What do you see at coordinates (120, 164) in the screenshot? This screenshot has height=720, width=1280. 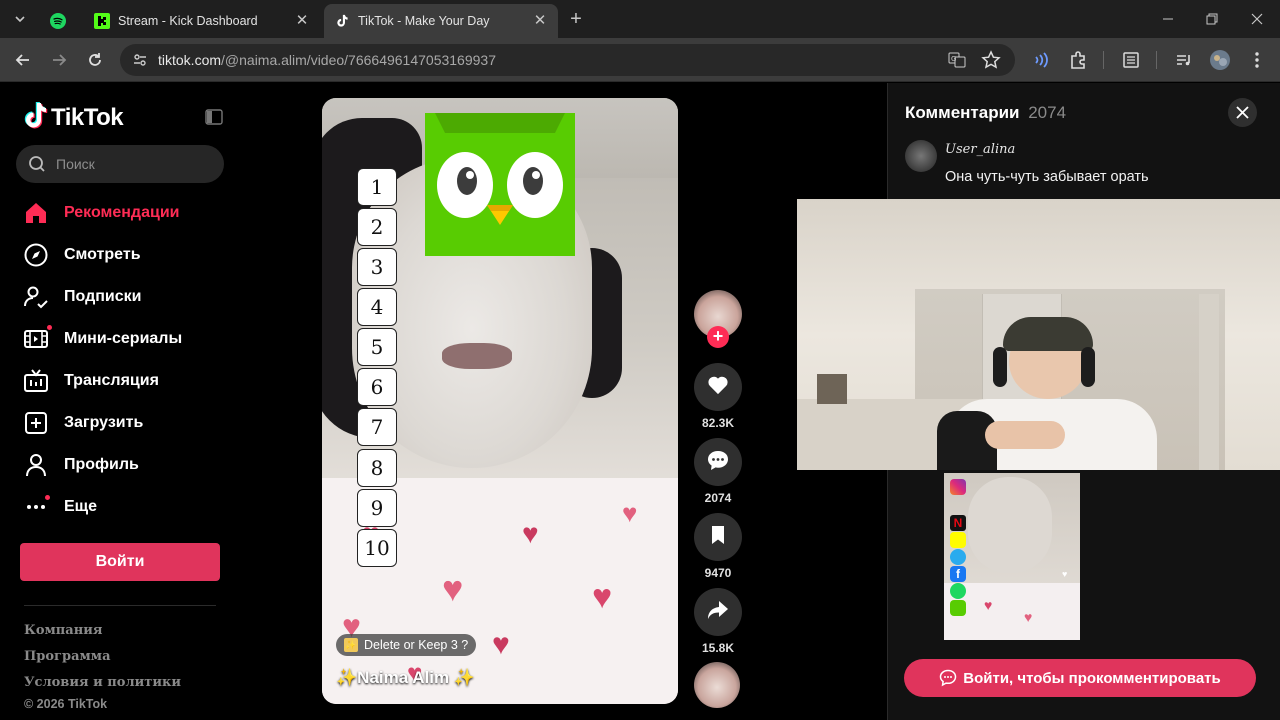 I see `search-box: Поиск` at bounding box center [120, 164].